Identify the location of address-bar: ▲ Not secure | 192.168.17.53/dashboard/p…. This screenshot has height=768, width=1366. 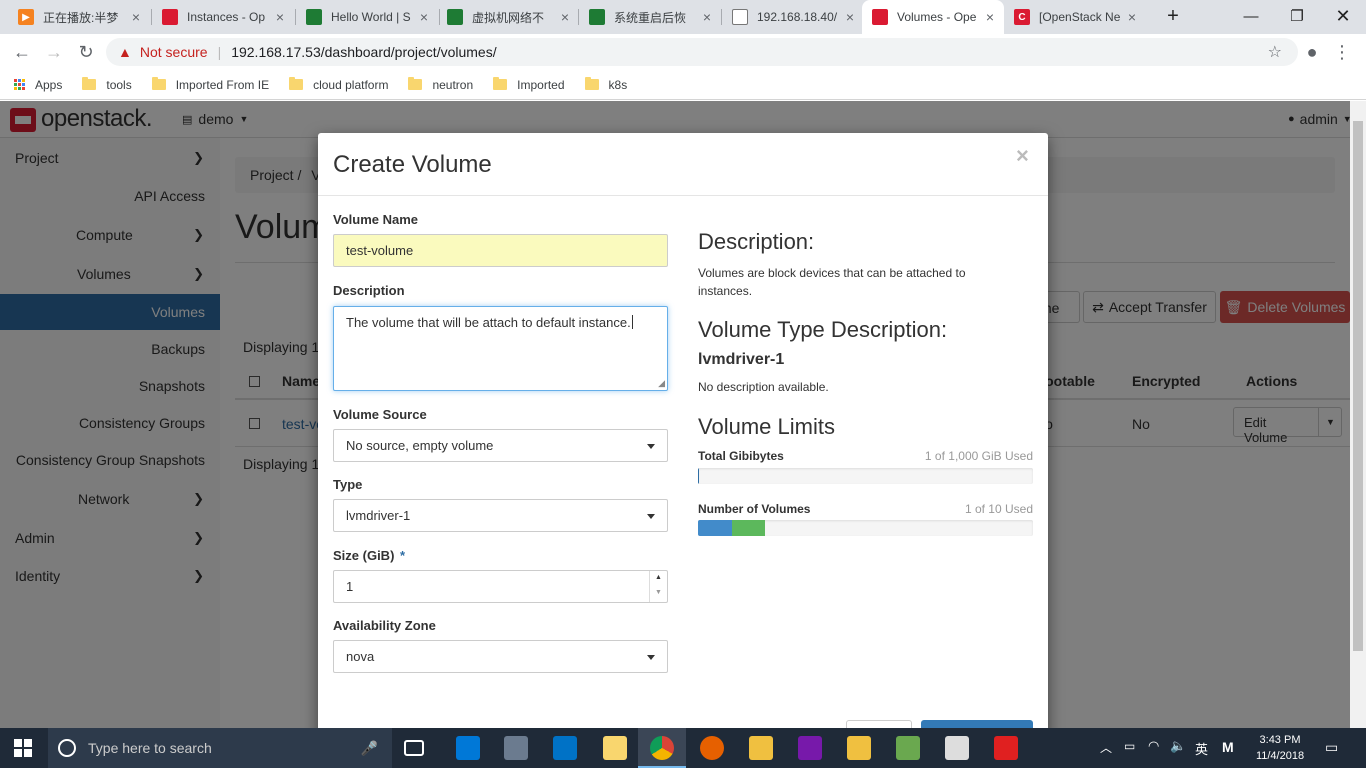
(702, 52).